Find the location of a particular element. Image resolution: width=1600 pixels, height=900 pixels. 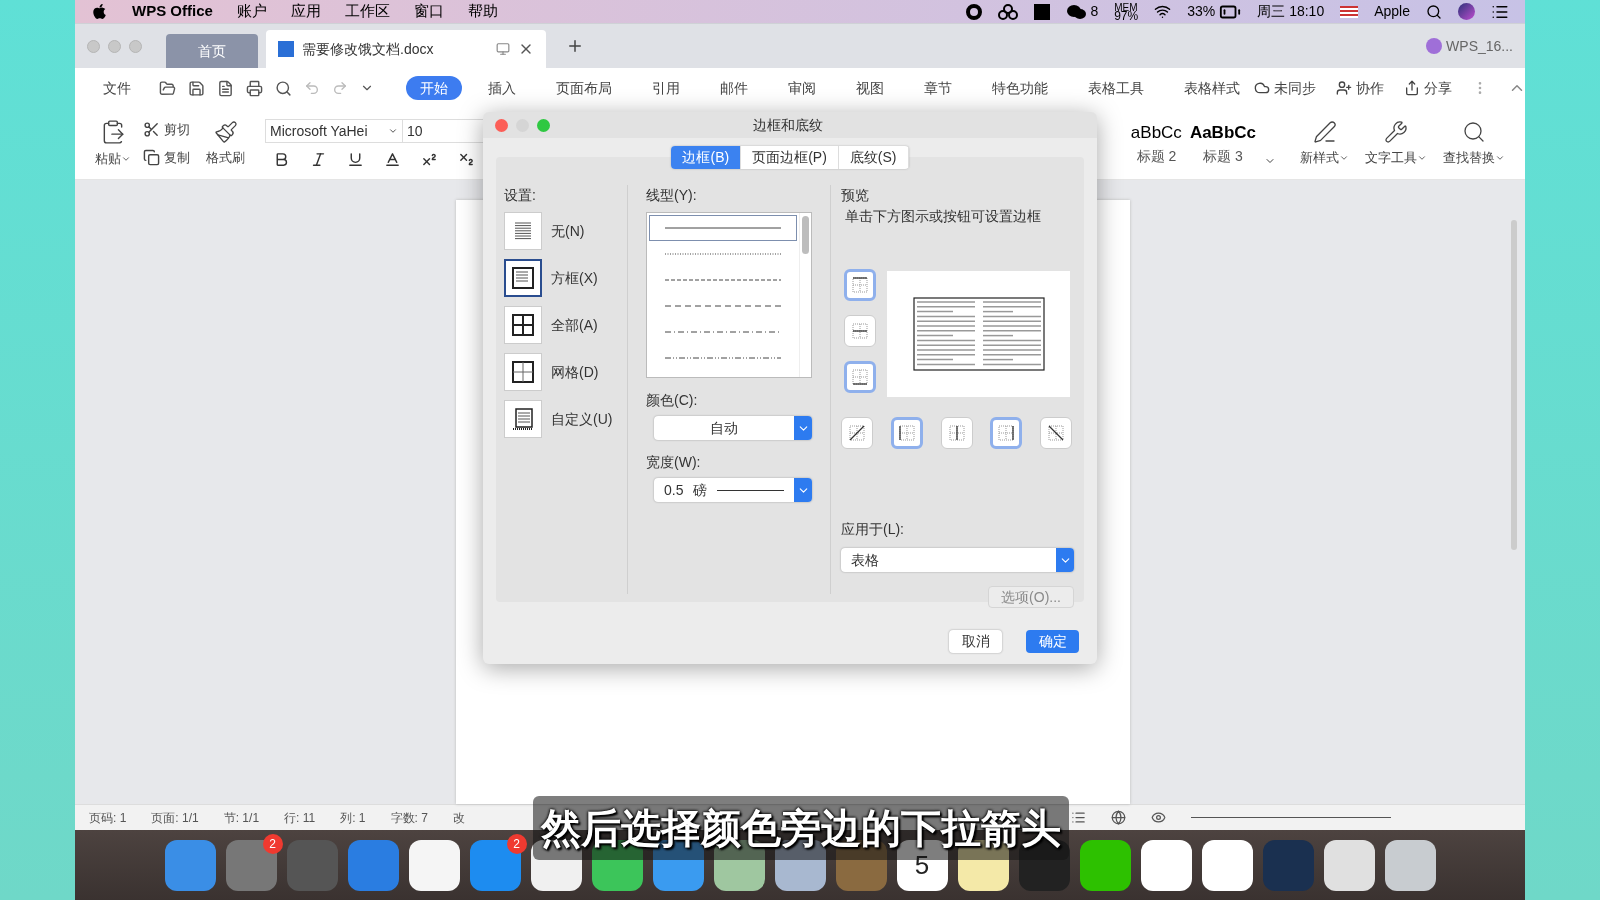

line-style-option is located at coordinates (723, 228).